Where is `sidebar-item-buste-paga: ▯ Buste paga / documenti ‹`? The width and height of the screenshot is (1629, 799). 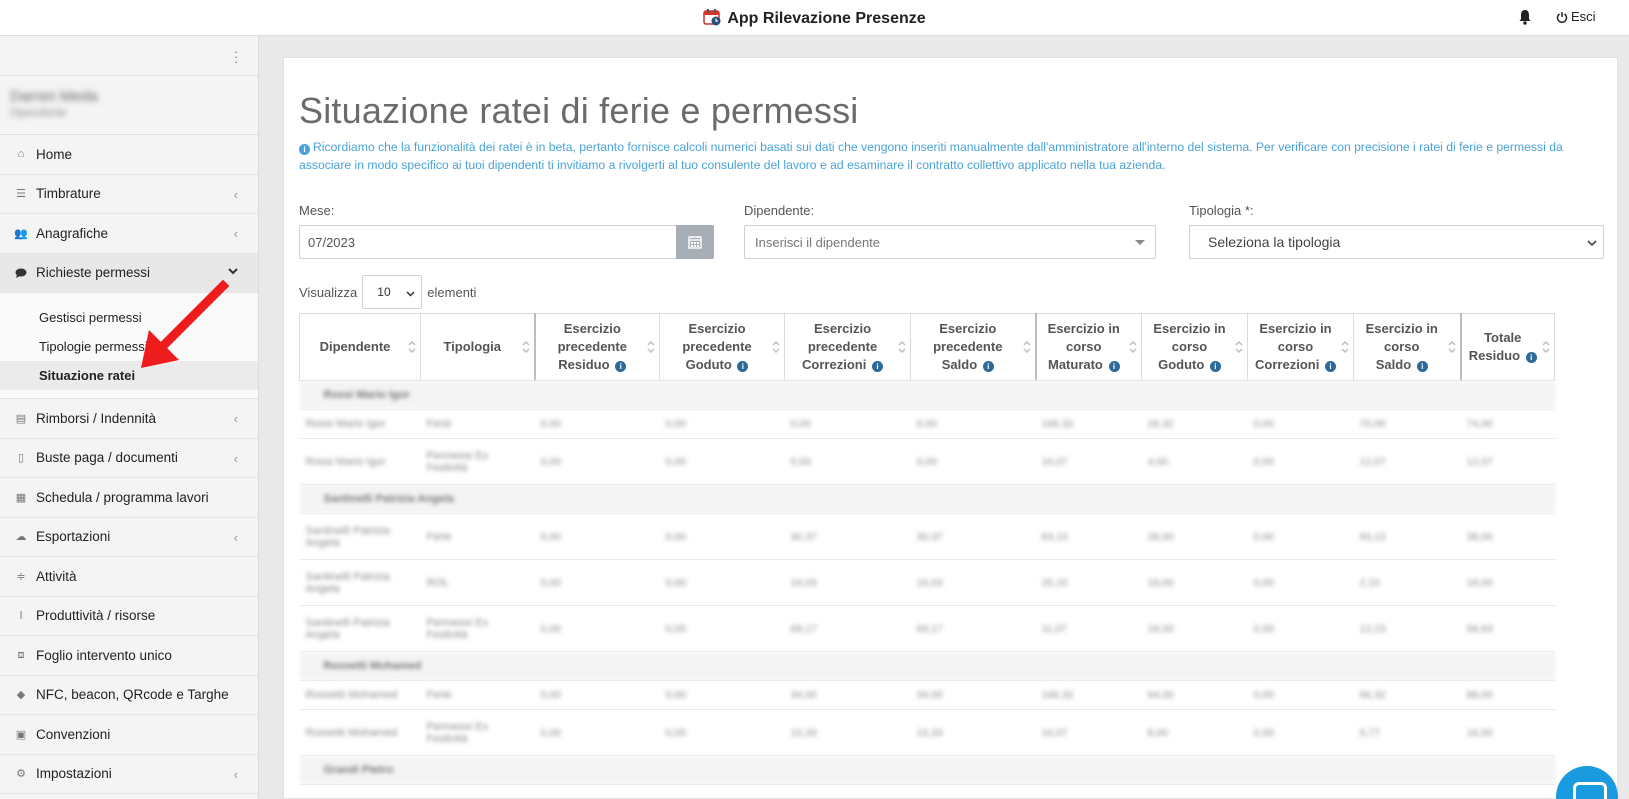
sidebar-item-buste-paga: ▯ Buste paga / documenti ‹ is located at coordinates (129, 458).